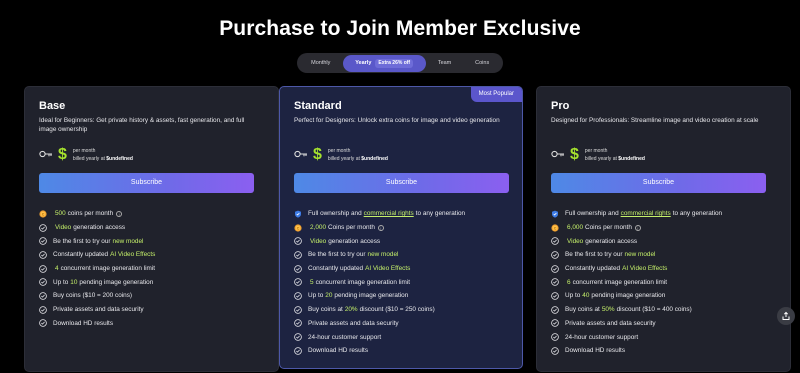  I want to click on feature-item: 5 concurrent image generation limit, so click(379, 282).